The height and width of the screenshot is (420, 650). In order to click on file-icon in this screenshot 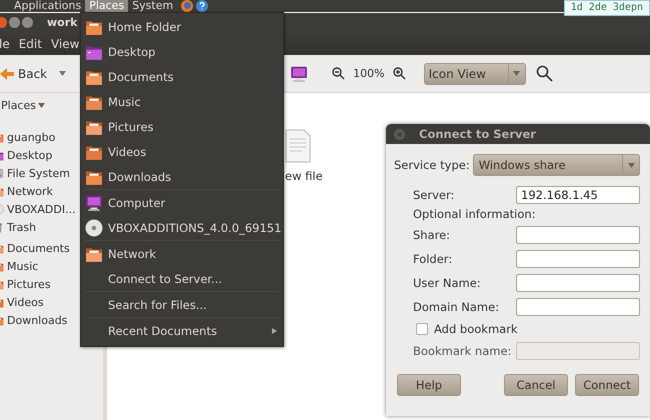, I will do `click(298, 146)`.